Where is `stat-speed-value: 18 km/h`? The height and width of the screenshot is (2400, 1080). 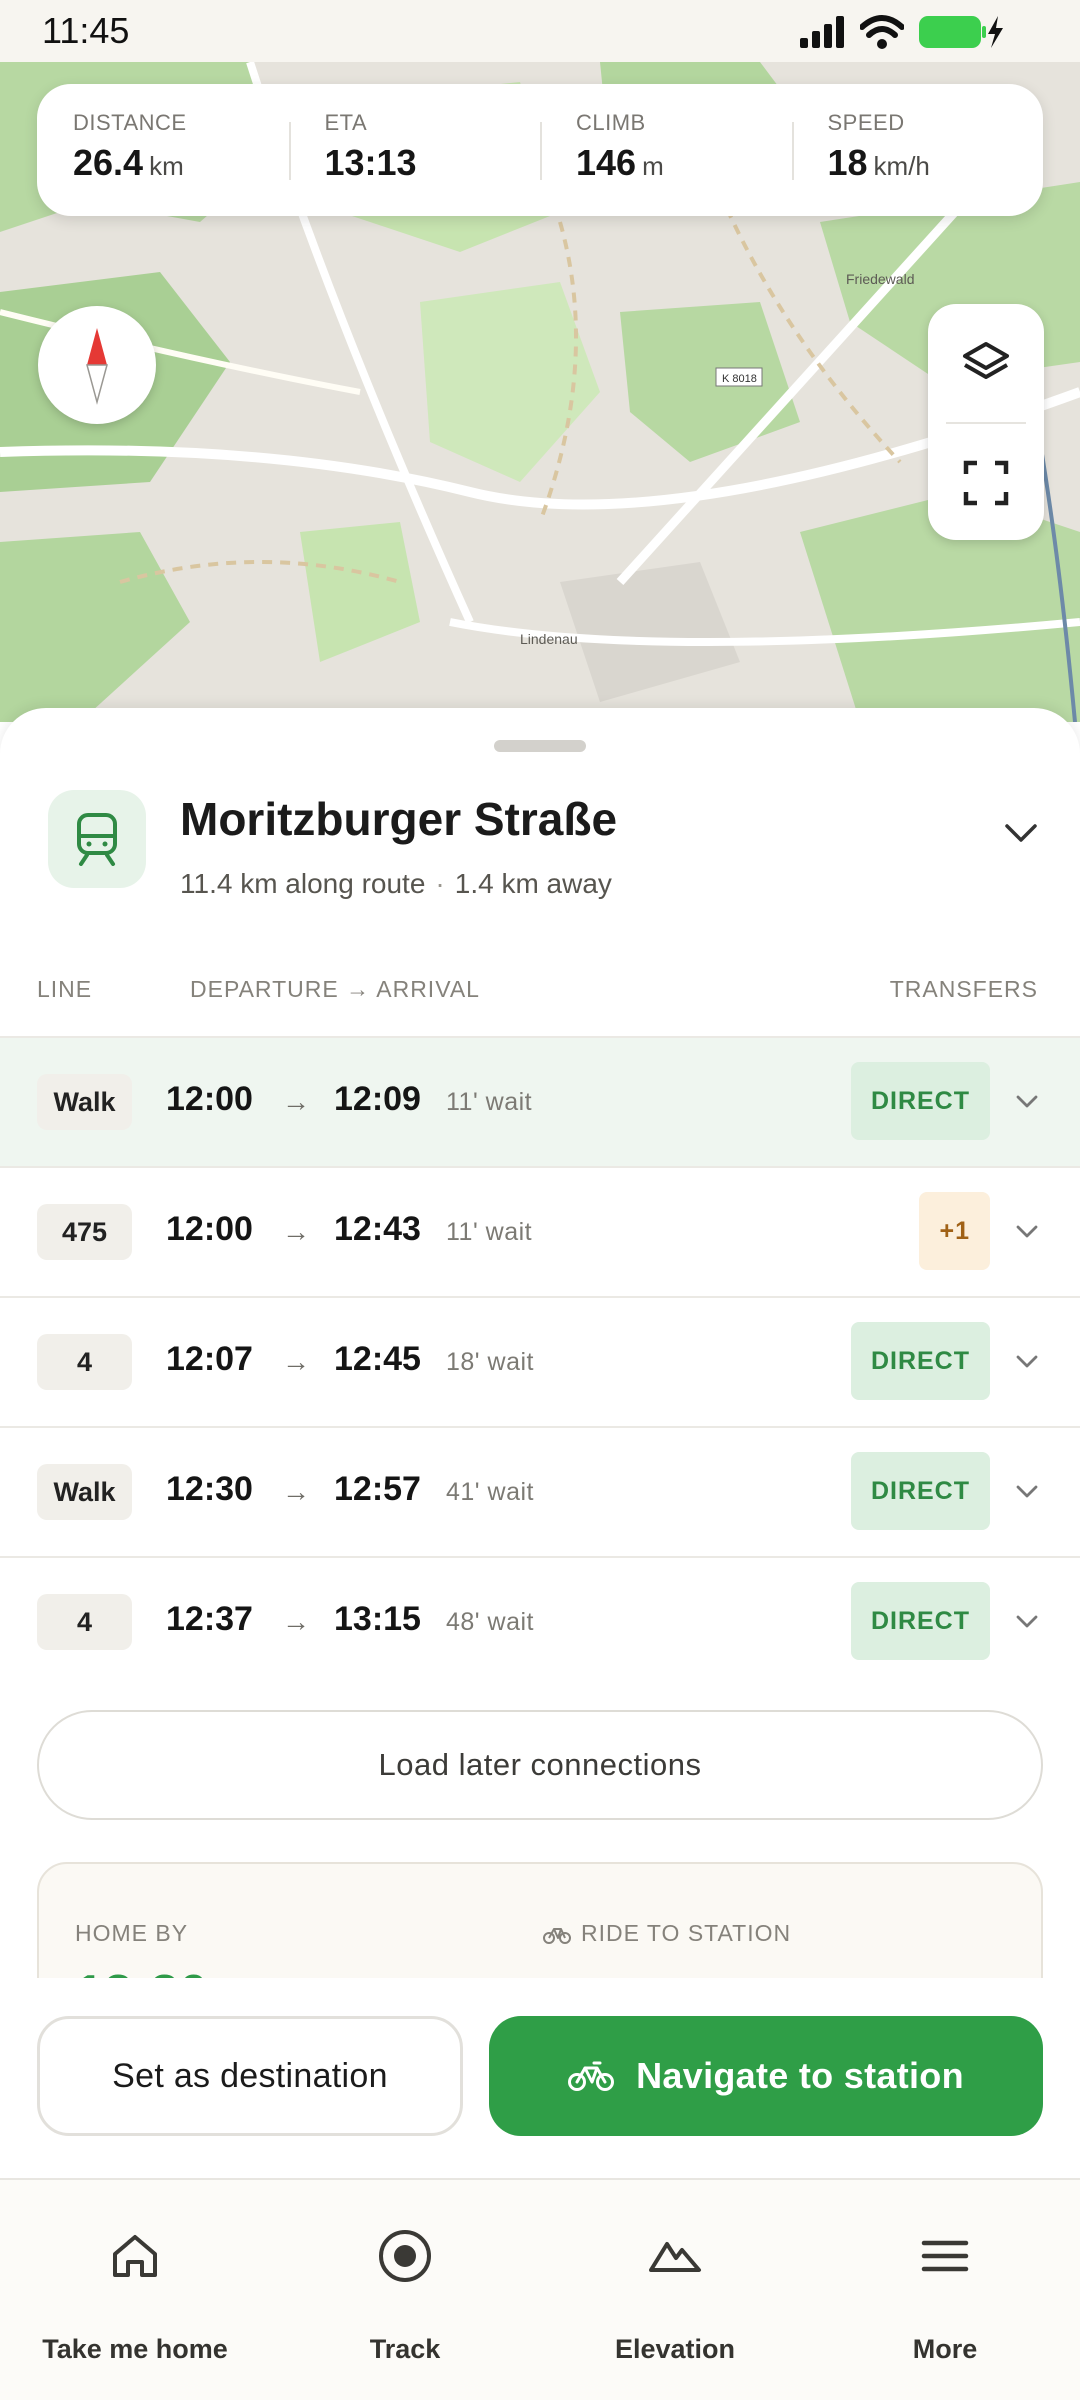
stat-speed-value: 18 km/h is located at coordinates (878, 162).